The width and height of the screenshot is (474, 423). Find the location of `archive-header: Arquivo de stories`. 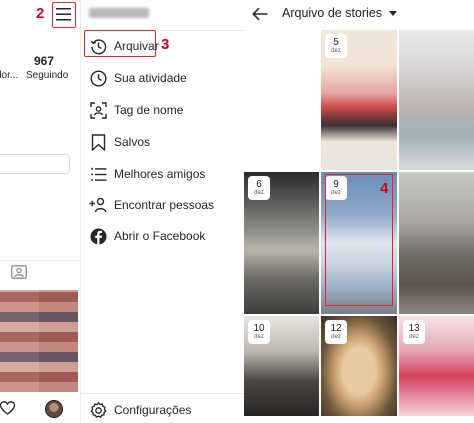

archive-header: Arquivo de stories is located at coordinates (359, 14).